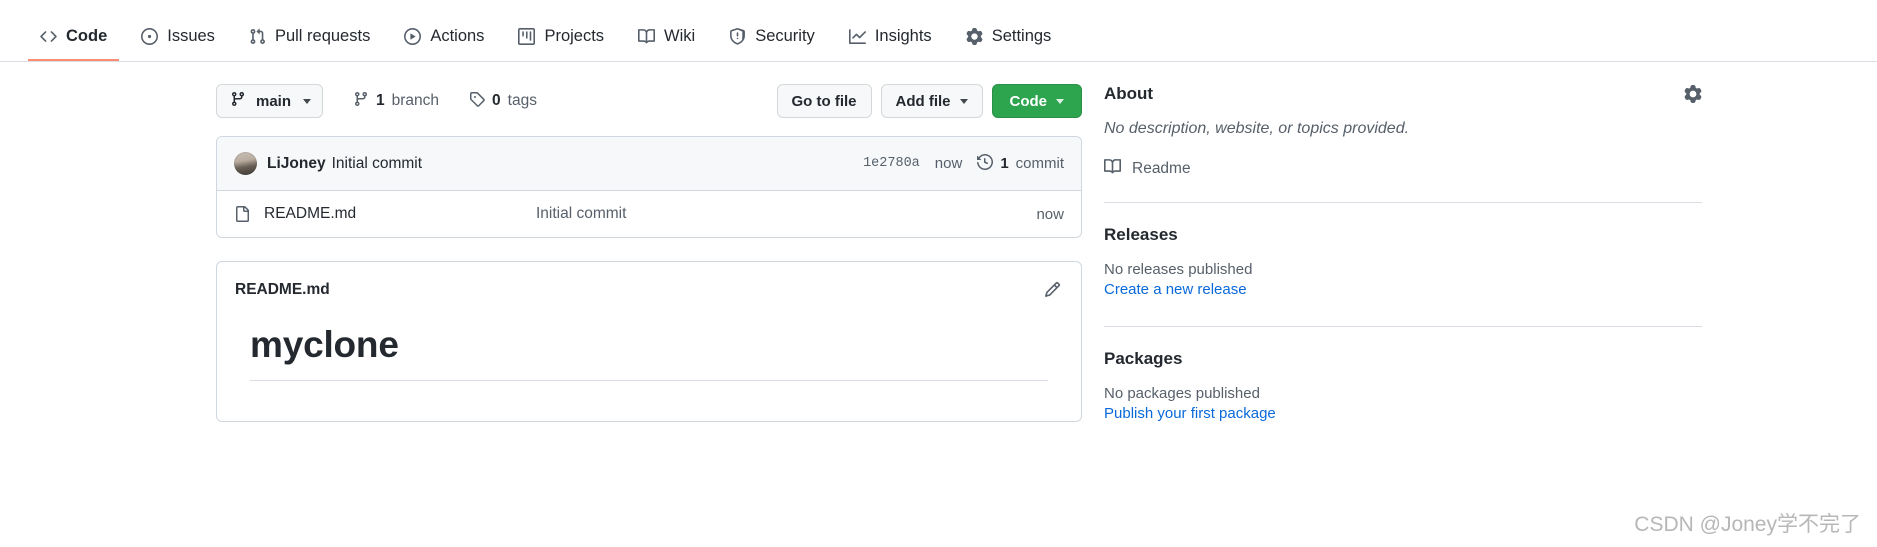  What do you see at coordinates (496, 100) in the screenshot?
I see `tag-count-value: 0` at bounding box center [496, 100].